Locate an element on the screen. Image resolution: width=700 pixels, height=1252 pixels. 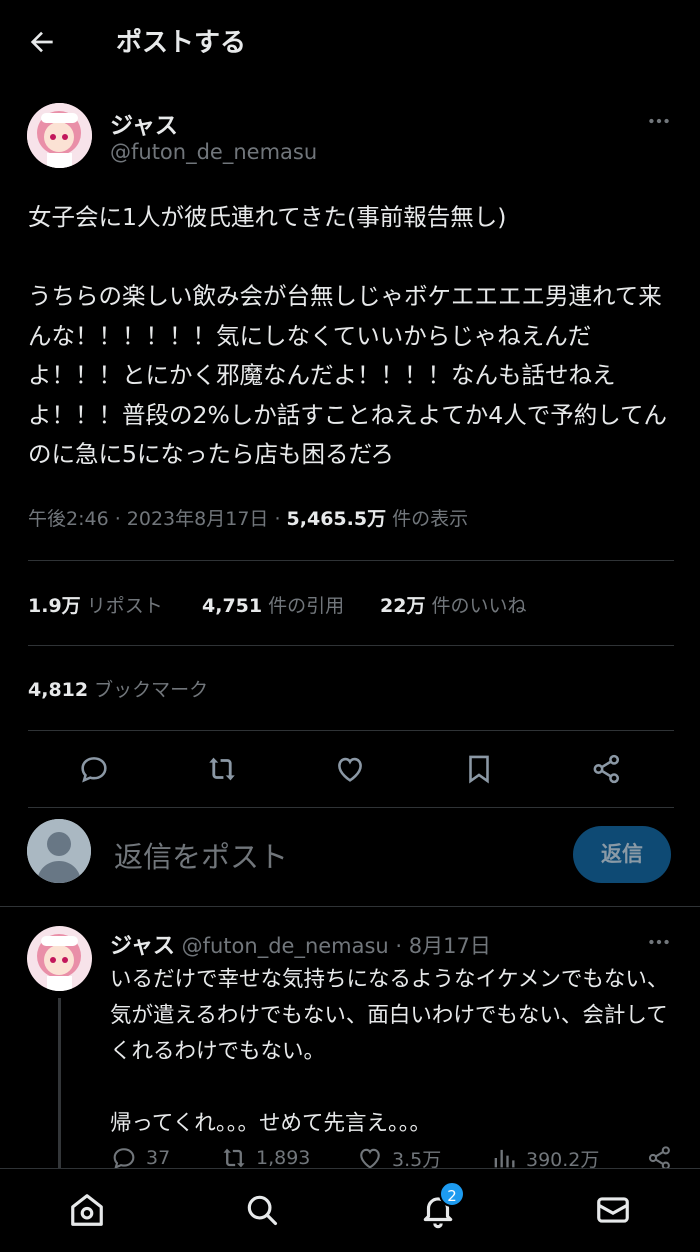
author-handle: @futon_de_nemasu is located at coordinates (213, 152).